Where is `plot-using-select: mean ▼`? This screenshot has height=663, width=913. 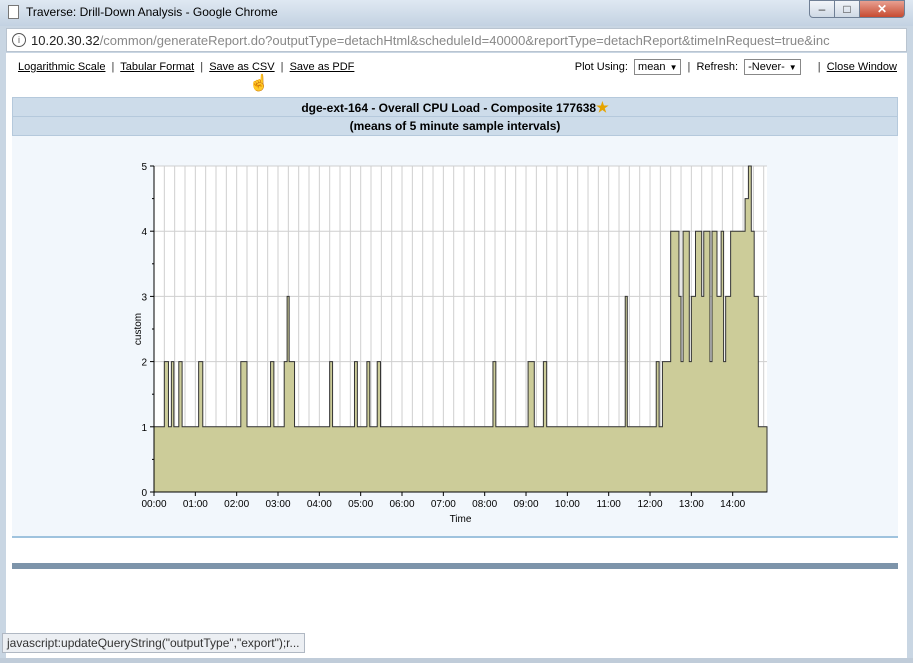
plot-using-select: mean ▼ is located at coordinates (658, 67).